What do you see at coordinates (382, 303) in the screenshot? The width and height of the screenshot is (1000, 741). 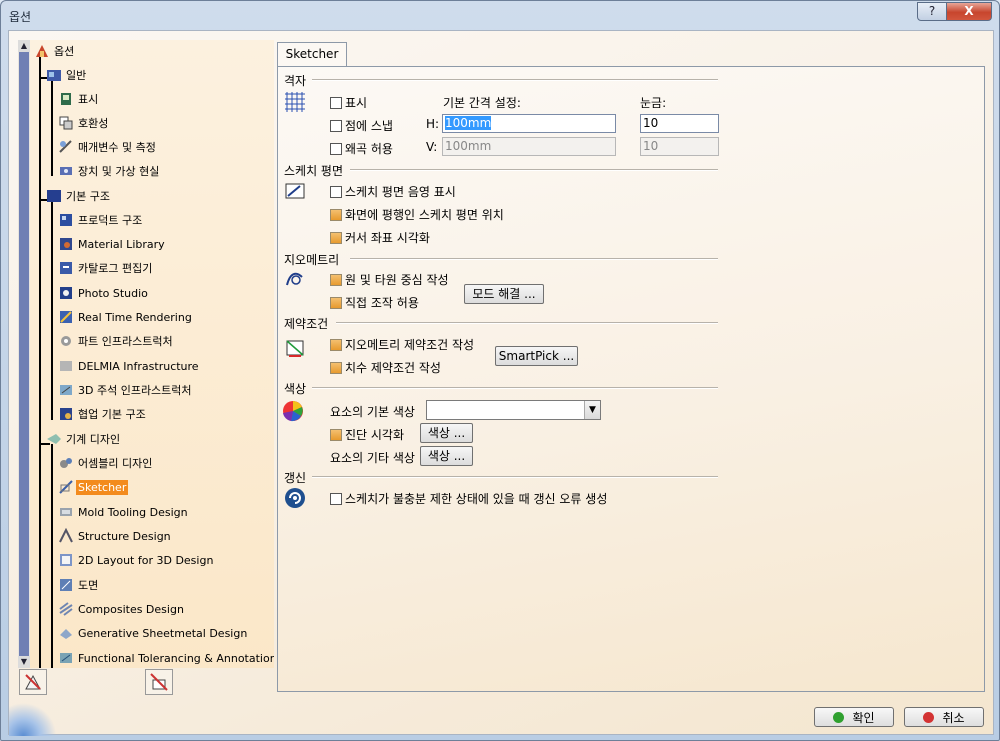 I see `direct-manipulation-label: 직접 조작 허용` at bounding box center [382, 303].